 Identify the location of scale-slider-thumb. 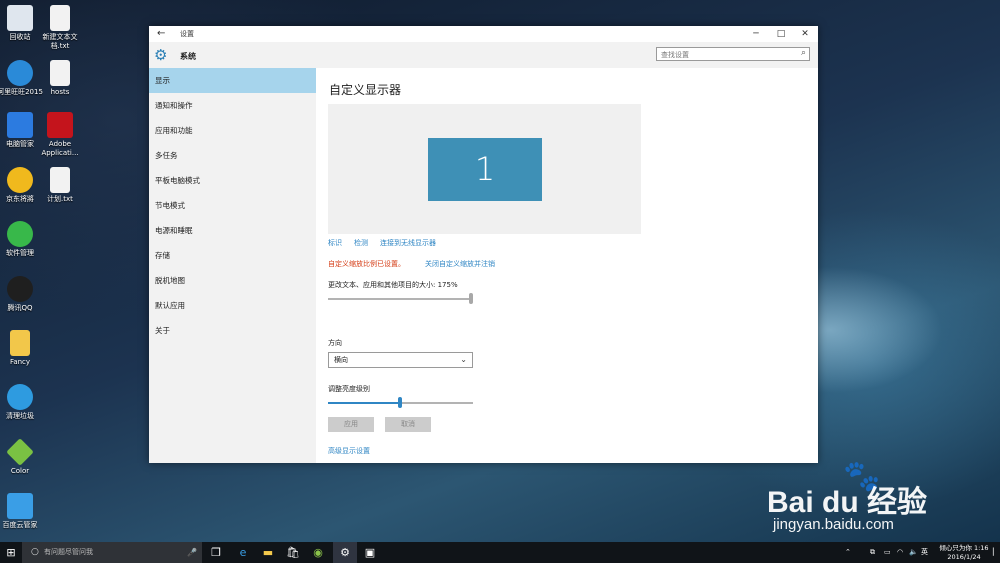
(471, 298).